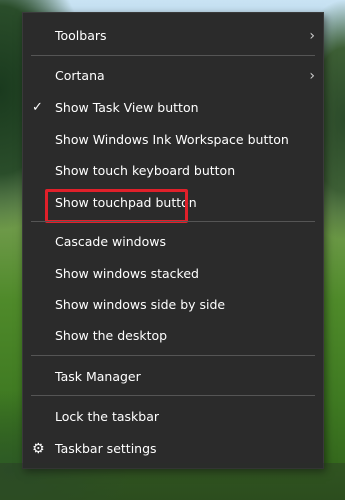  Describe the element at coordinates (173, 417) in the screenshot. I see `menu-item-lock-the-taskbar: Lock the taskbar` at that location.